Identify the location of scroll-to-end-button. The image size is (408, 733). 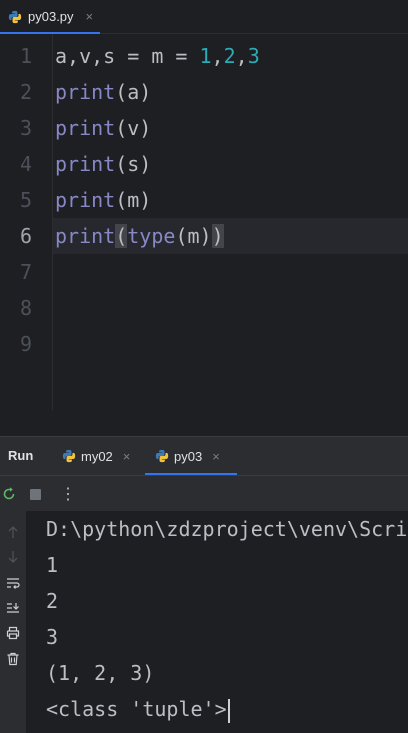
(13, 608).